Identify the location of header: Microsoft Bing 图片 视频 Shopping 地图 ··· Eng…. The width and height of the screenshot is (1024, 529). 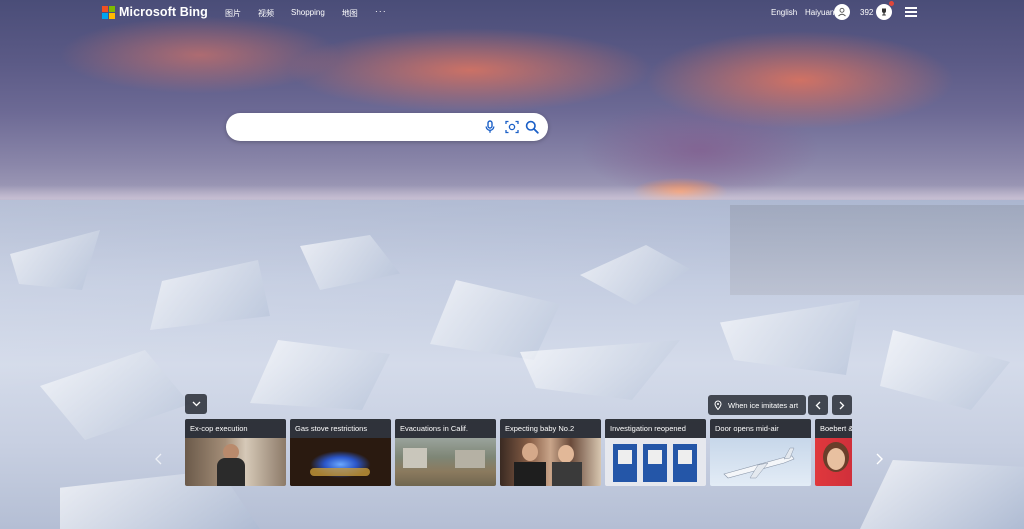
(512, 13).